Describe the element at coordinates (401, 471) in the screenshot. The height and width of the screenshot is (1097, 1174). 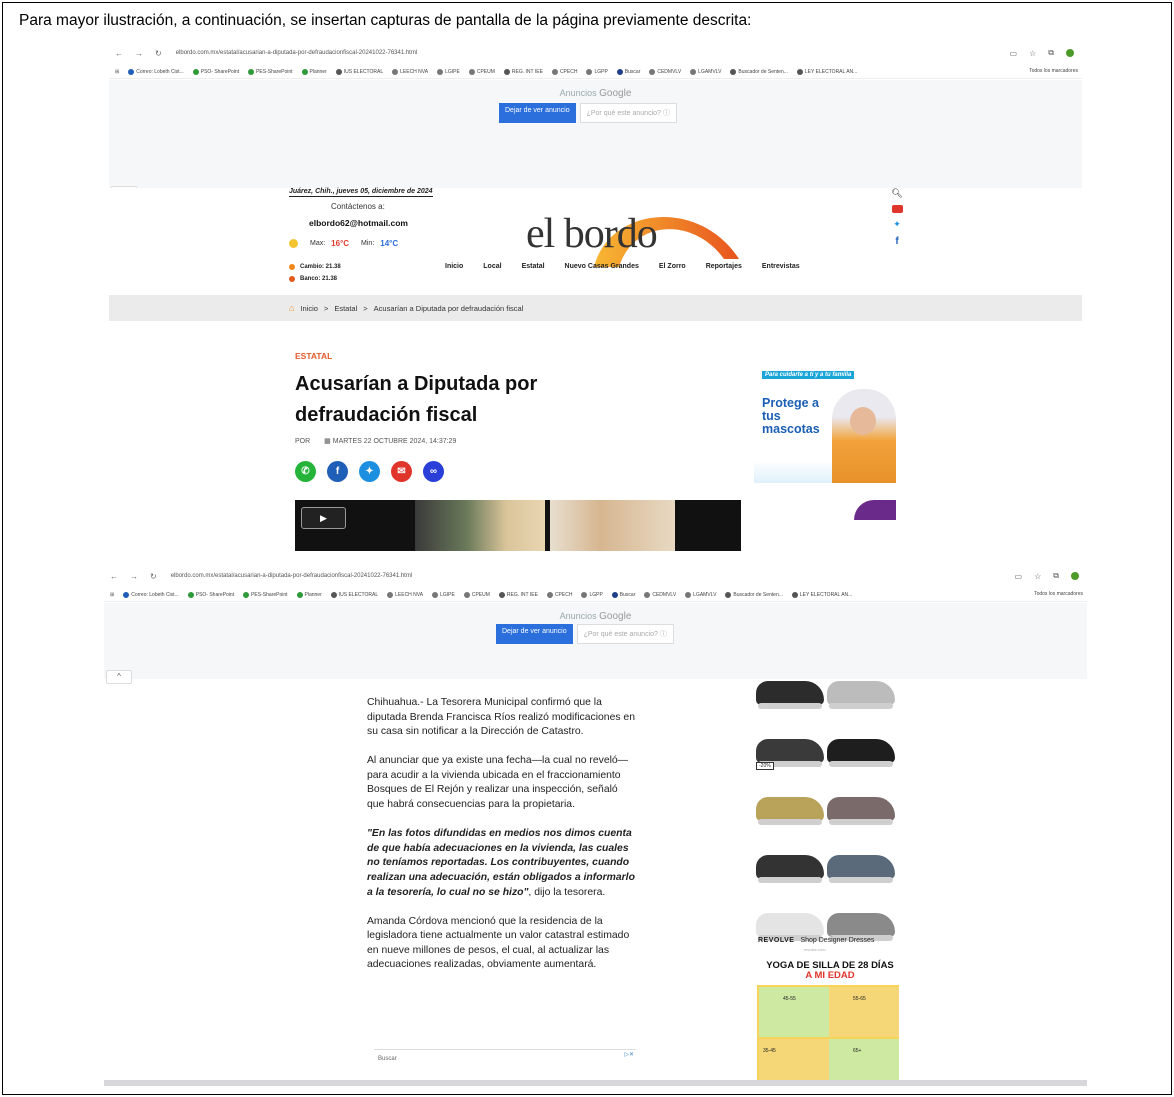
I see `mail-icon: ✉` at that location.